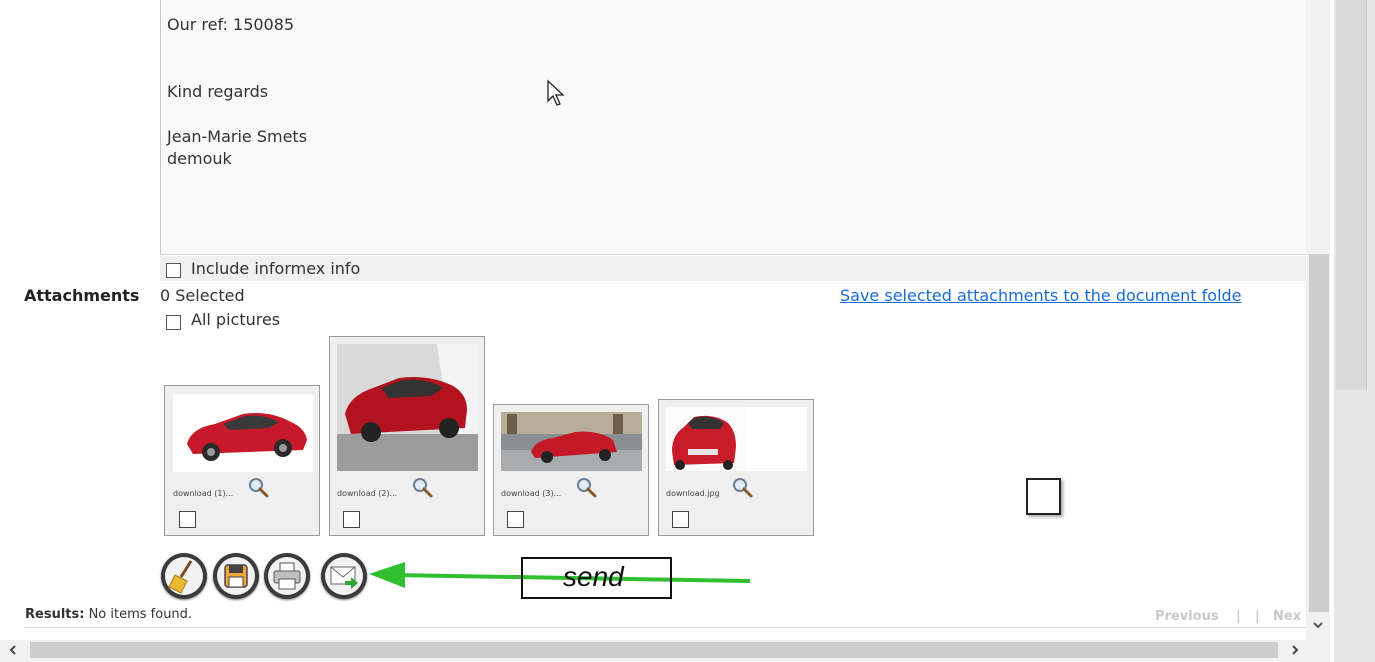 This screenshot has width=1375, height=662. Describe the element at coordinates (13, 650) in the screenshot. I see `chevron-left-icon` at that location.